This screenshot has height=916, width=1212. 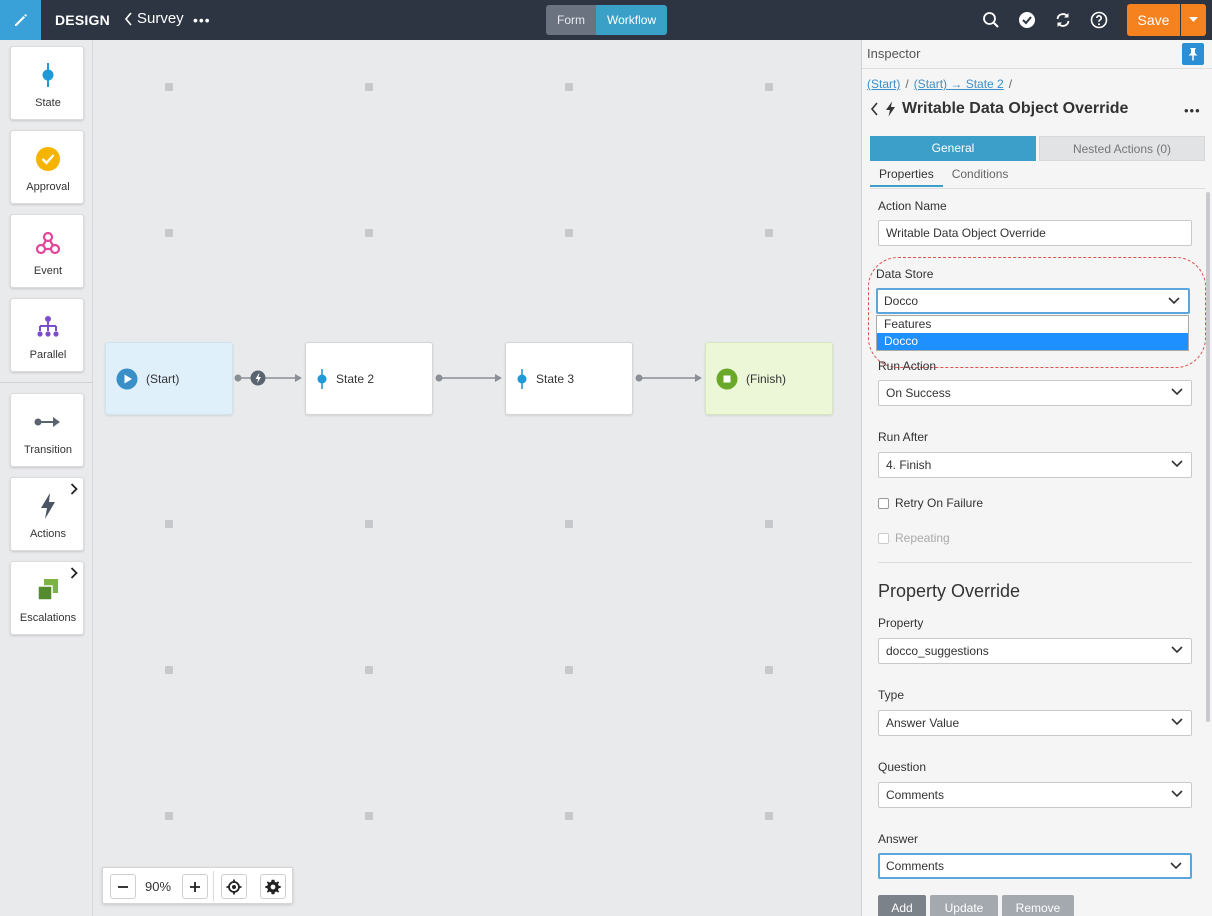 What do you see at coordinates (766, 378) in the screenshot?
I see `node-label: (Finish)` at bounding box center [766, 378].